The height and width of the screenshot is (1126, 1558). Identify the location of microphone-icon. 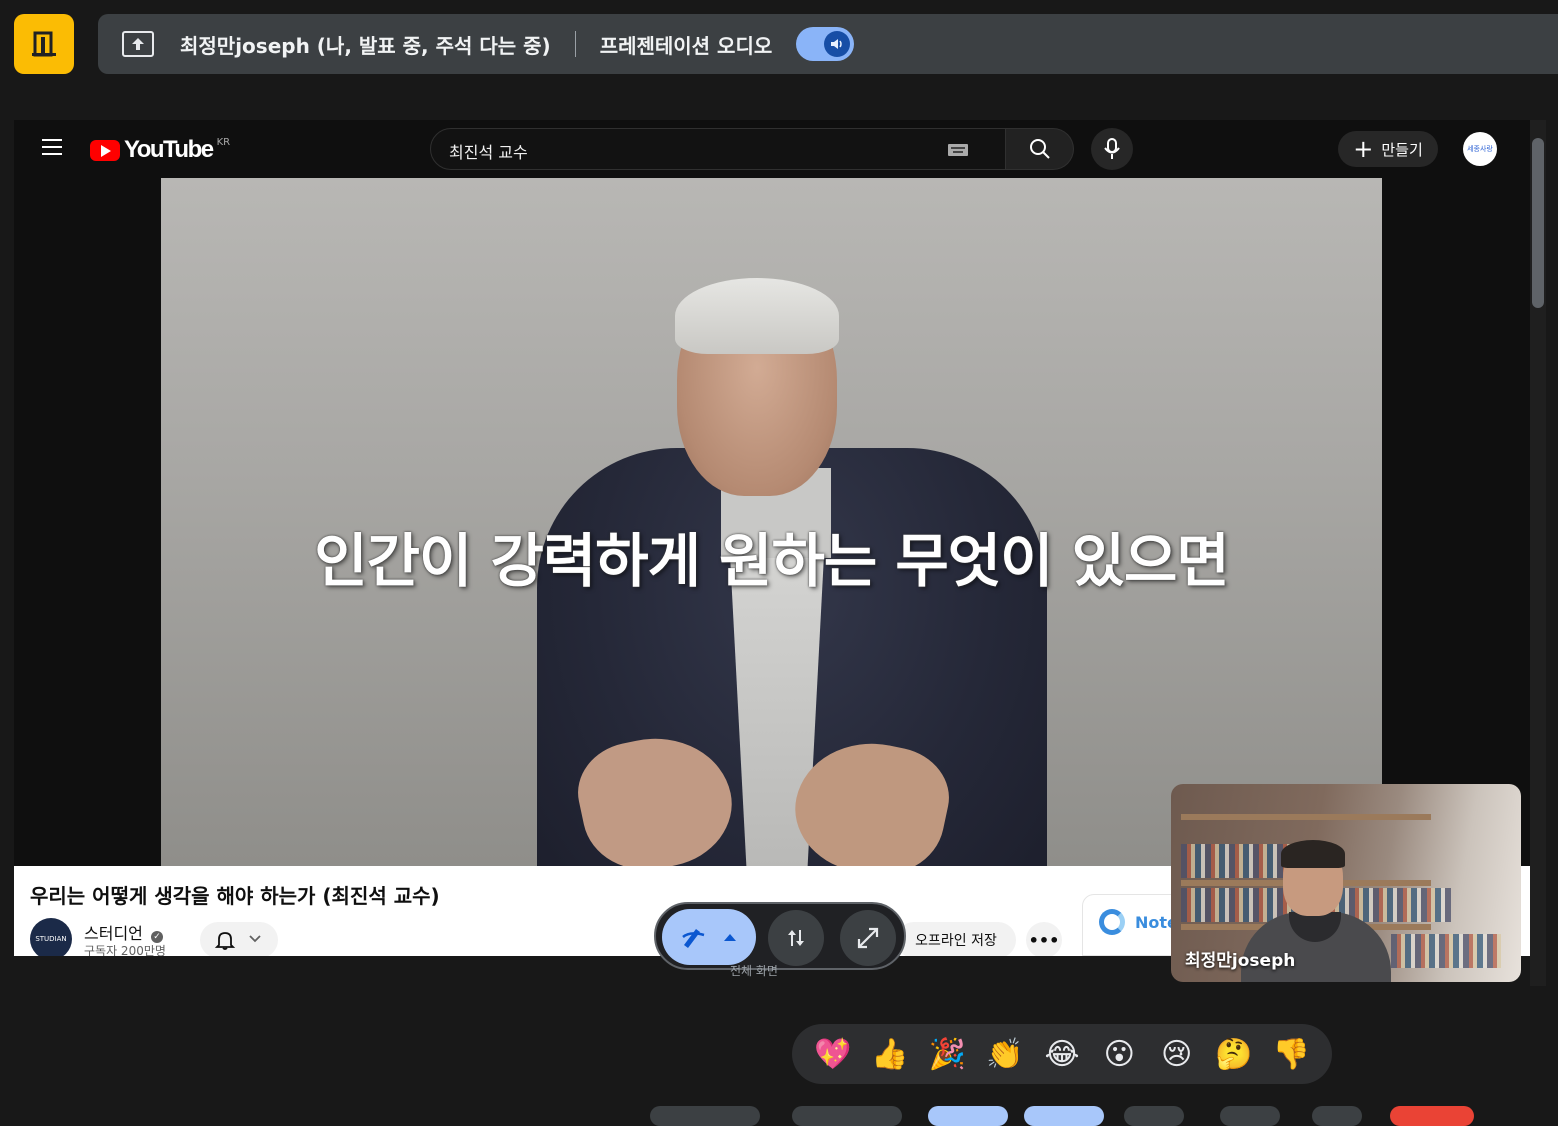
(1112, 148).